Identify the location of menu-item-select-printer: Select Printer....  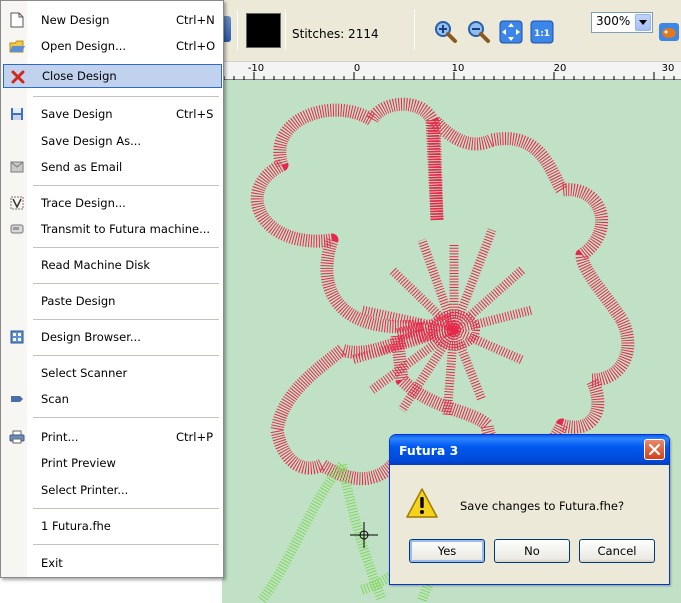
(112, 490).